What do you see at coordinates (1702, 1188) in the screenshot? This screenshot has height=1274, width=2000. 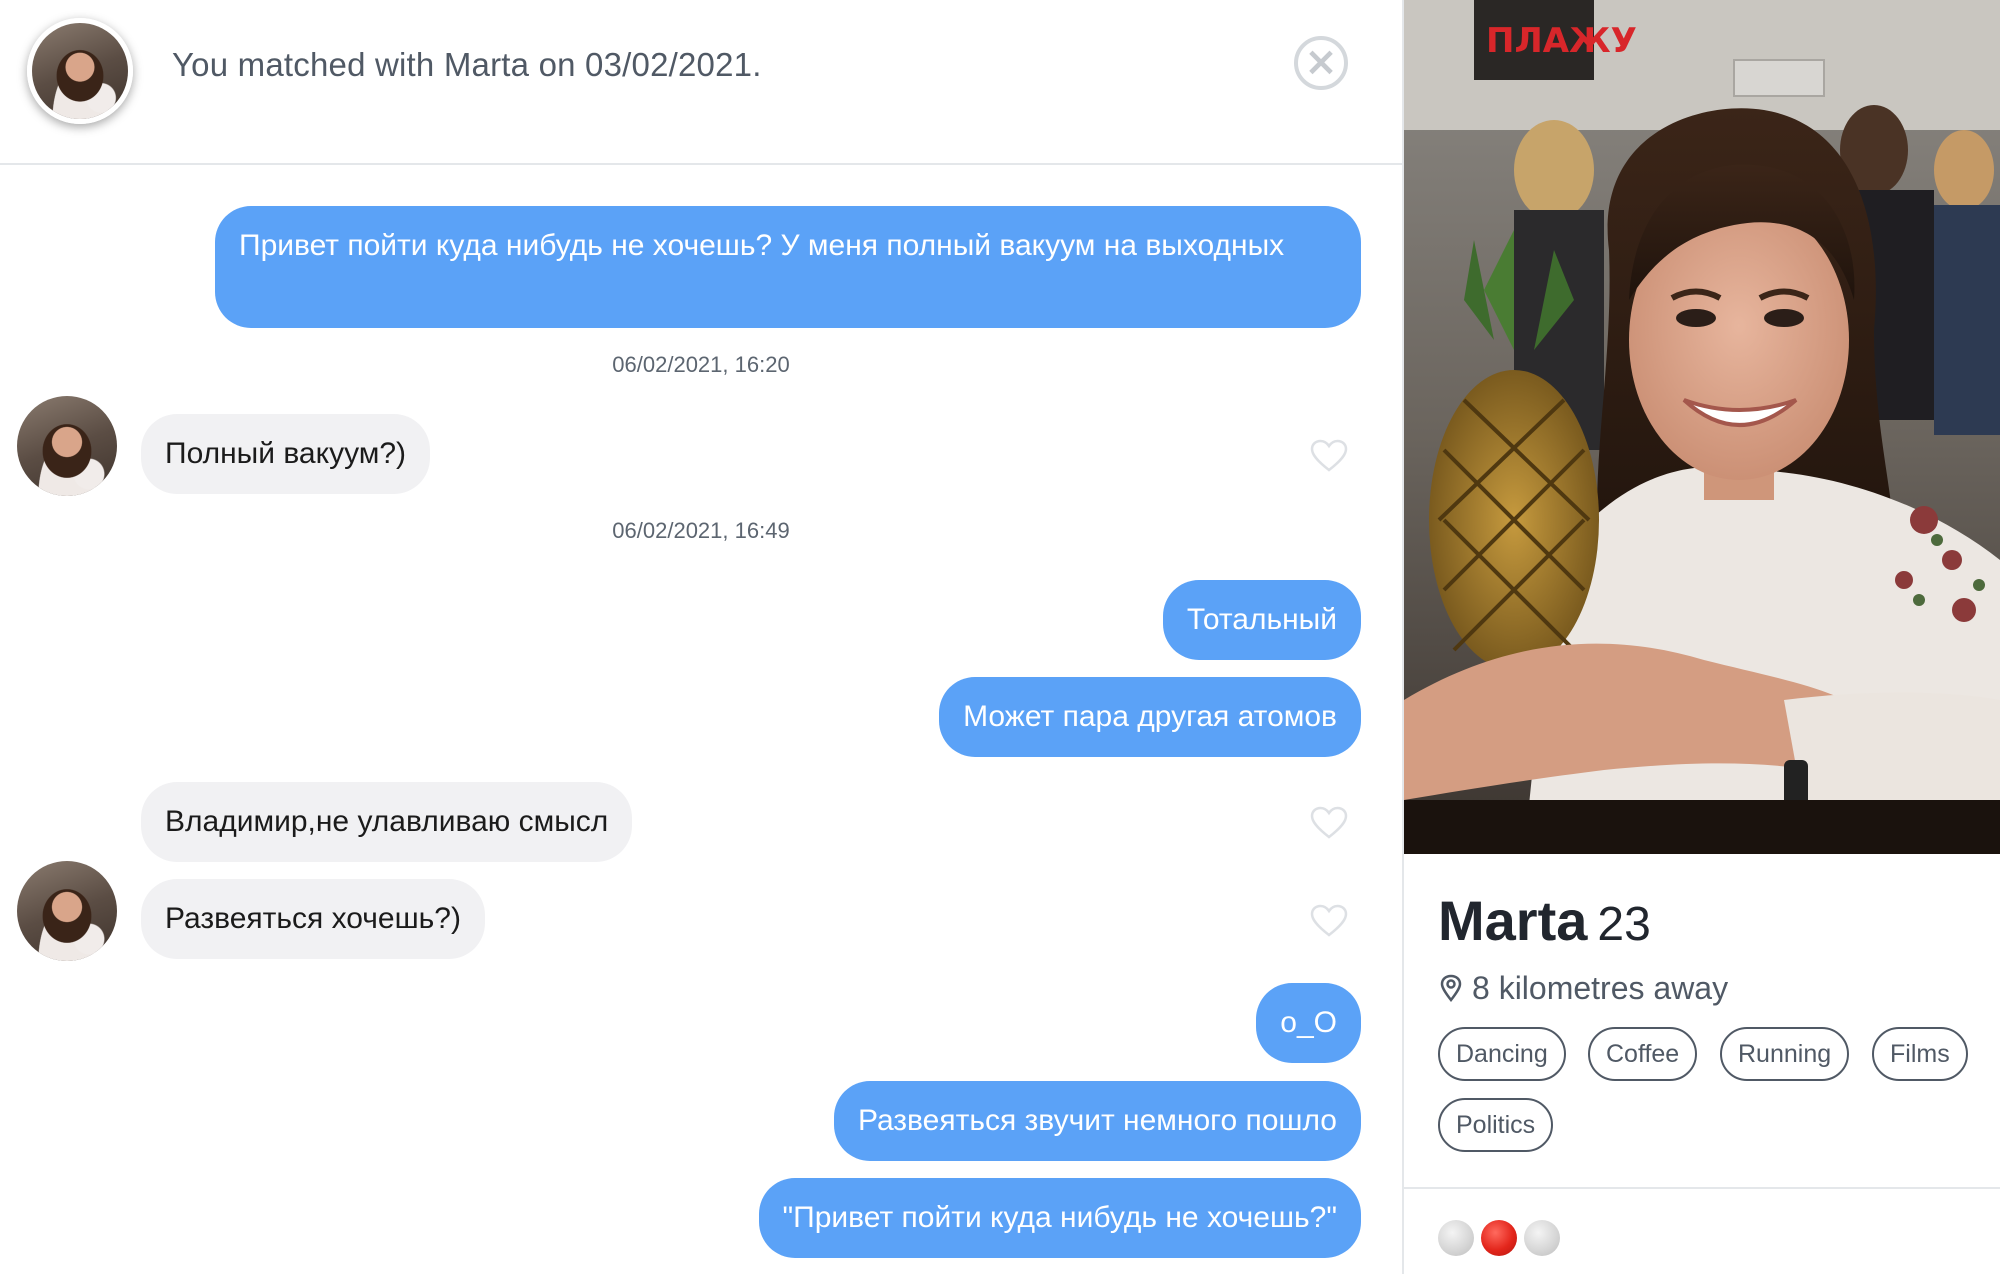 I see `divider` at bounding box center [1702, 1188].